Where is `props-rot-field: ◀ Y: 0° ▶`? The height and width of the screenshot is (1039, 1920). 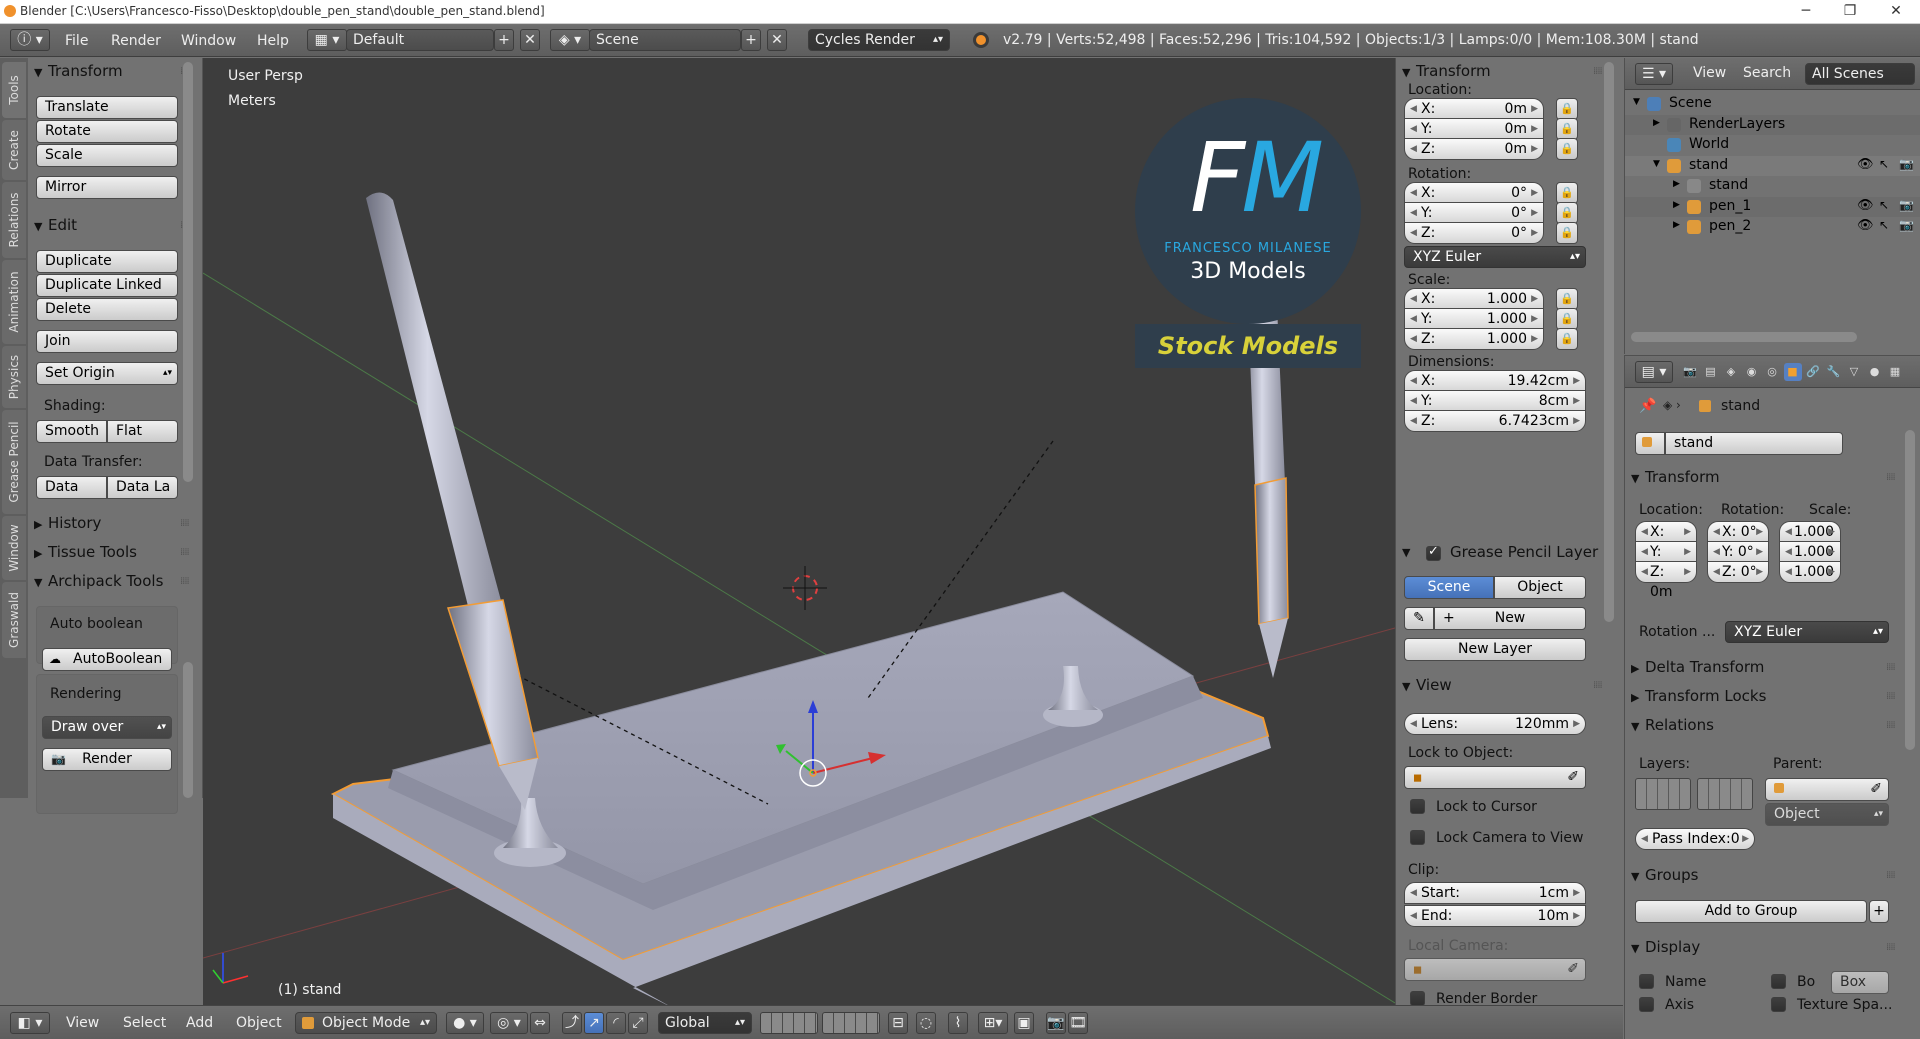
props-rot-field: ◀ Y: 0° ▶ is located at coordinates (1738, 552).